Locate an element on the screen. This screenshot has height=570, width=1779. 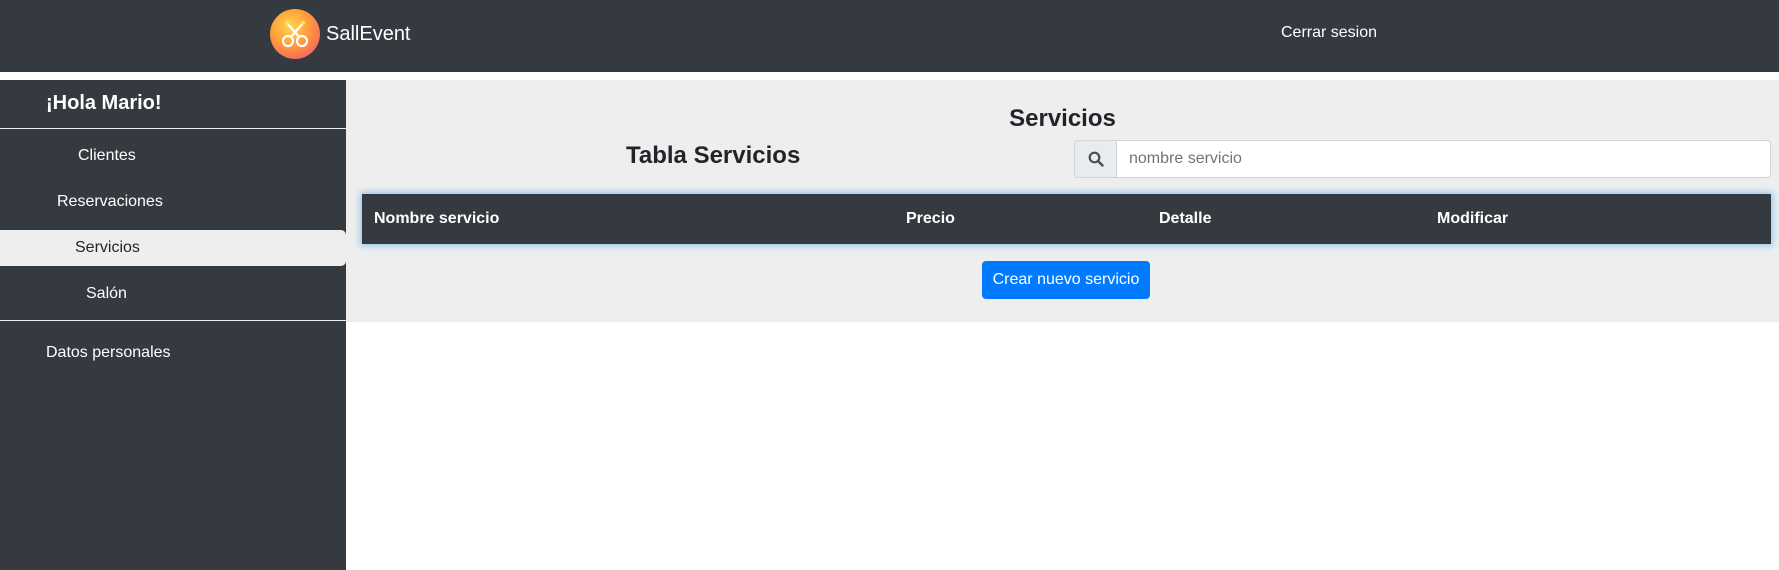
sidebar-item-datos-personales: Datos personales is located at coordinates (108, 353).